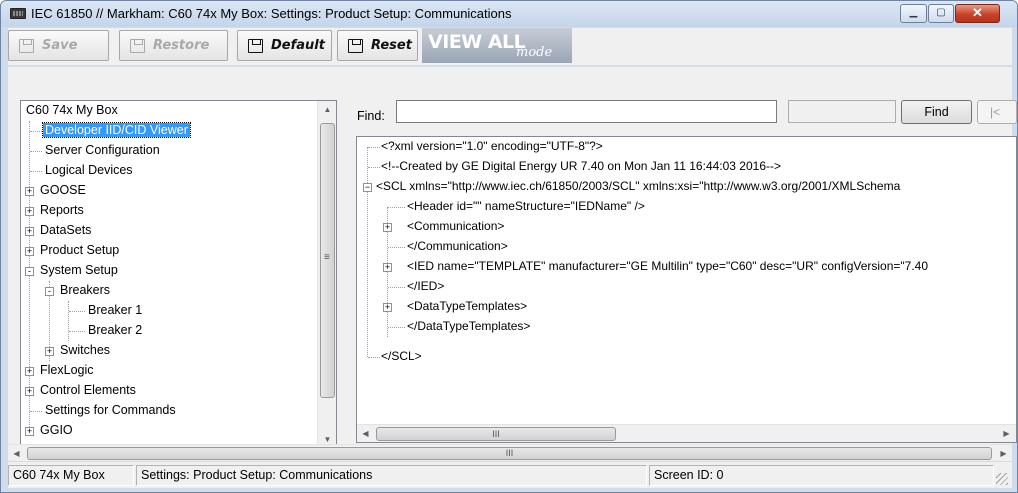 Image resolution: width=1018 pixels, height=493 pixels. I want to click on close-button: ✕, so click(977, 13).